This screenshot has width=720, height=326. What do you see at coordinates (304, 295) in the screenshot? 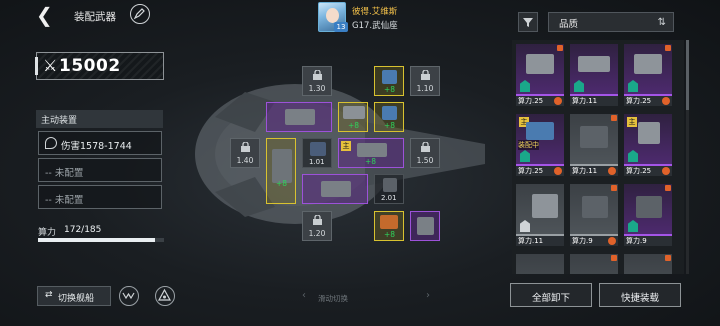
I see `swipe-left-icon: ‹` at bounding box center [304, 295].